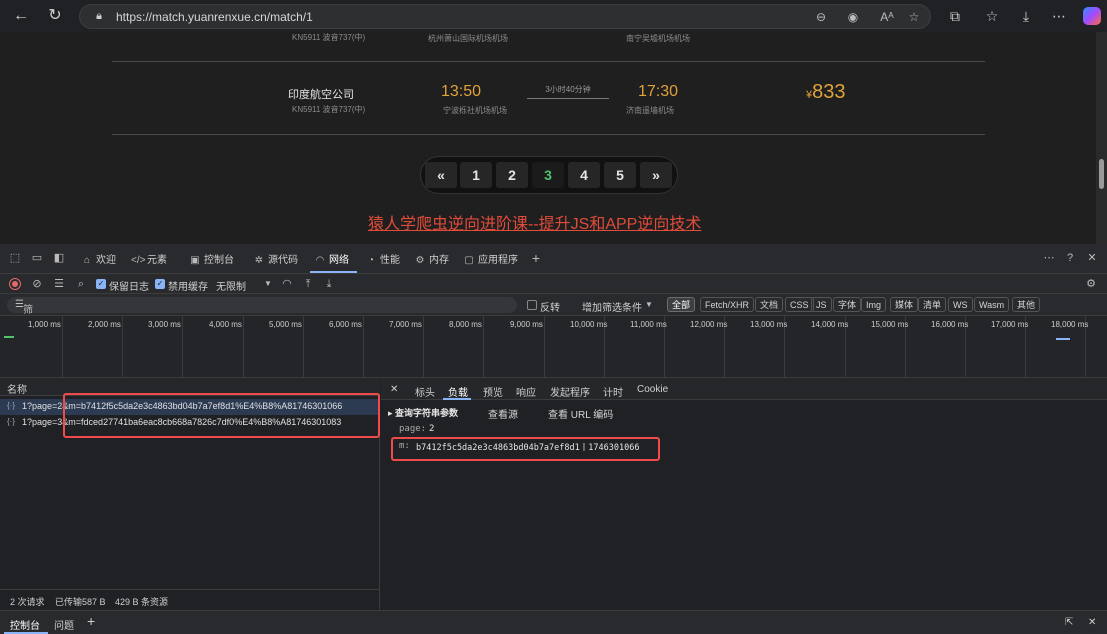 This screenshot has height=634, width=1107. I want to click on tab-timing: 计时, so click(613, 391).